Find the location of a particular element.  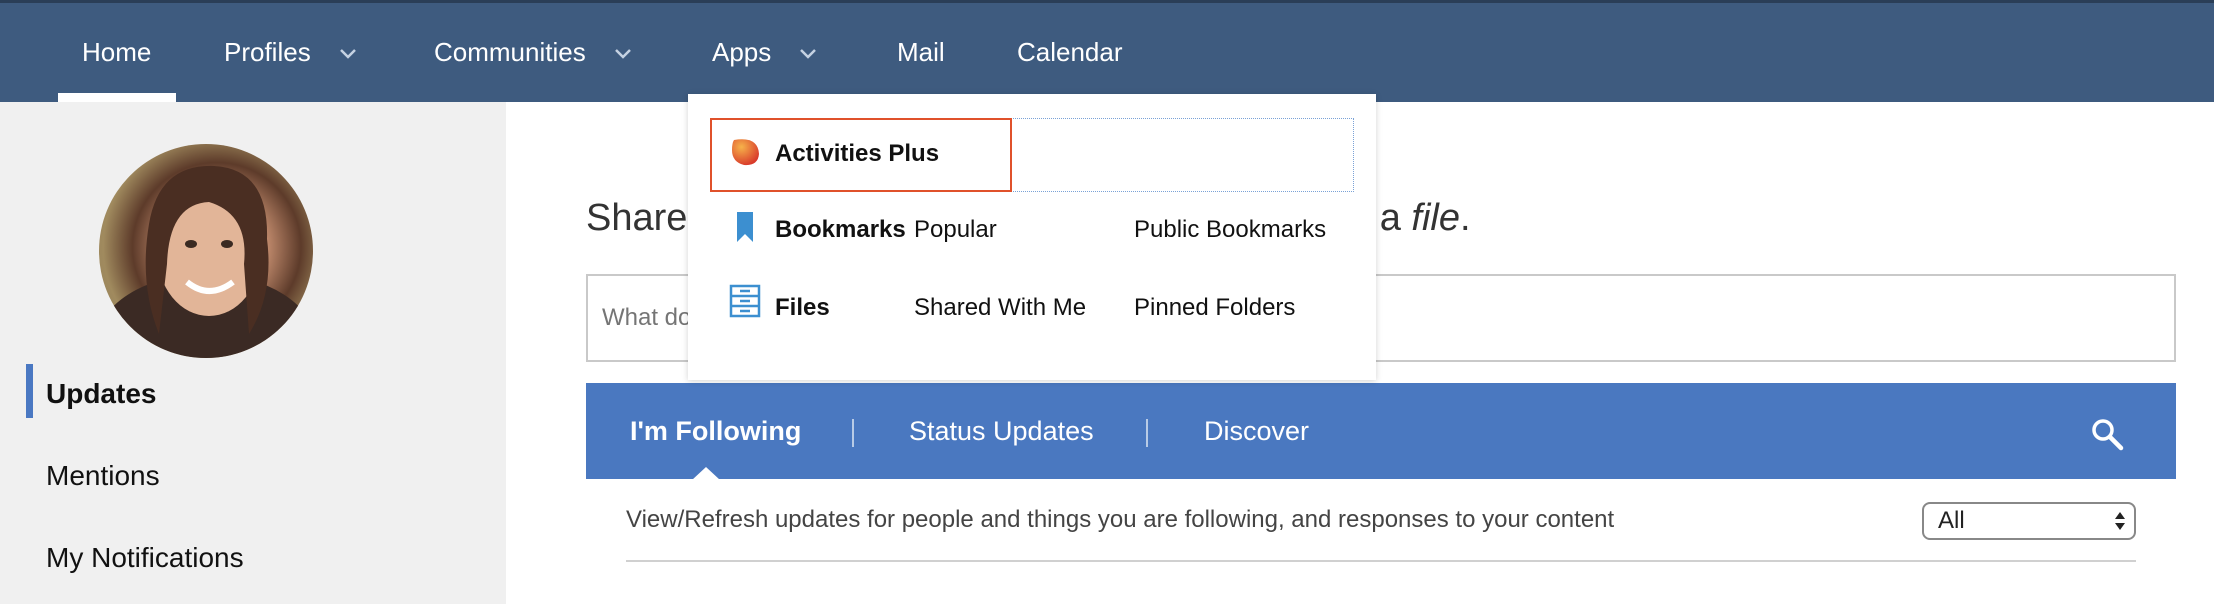

share-title: Share is located at coordinates (636, 218).